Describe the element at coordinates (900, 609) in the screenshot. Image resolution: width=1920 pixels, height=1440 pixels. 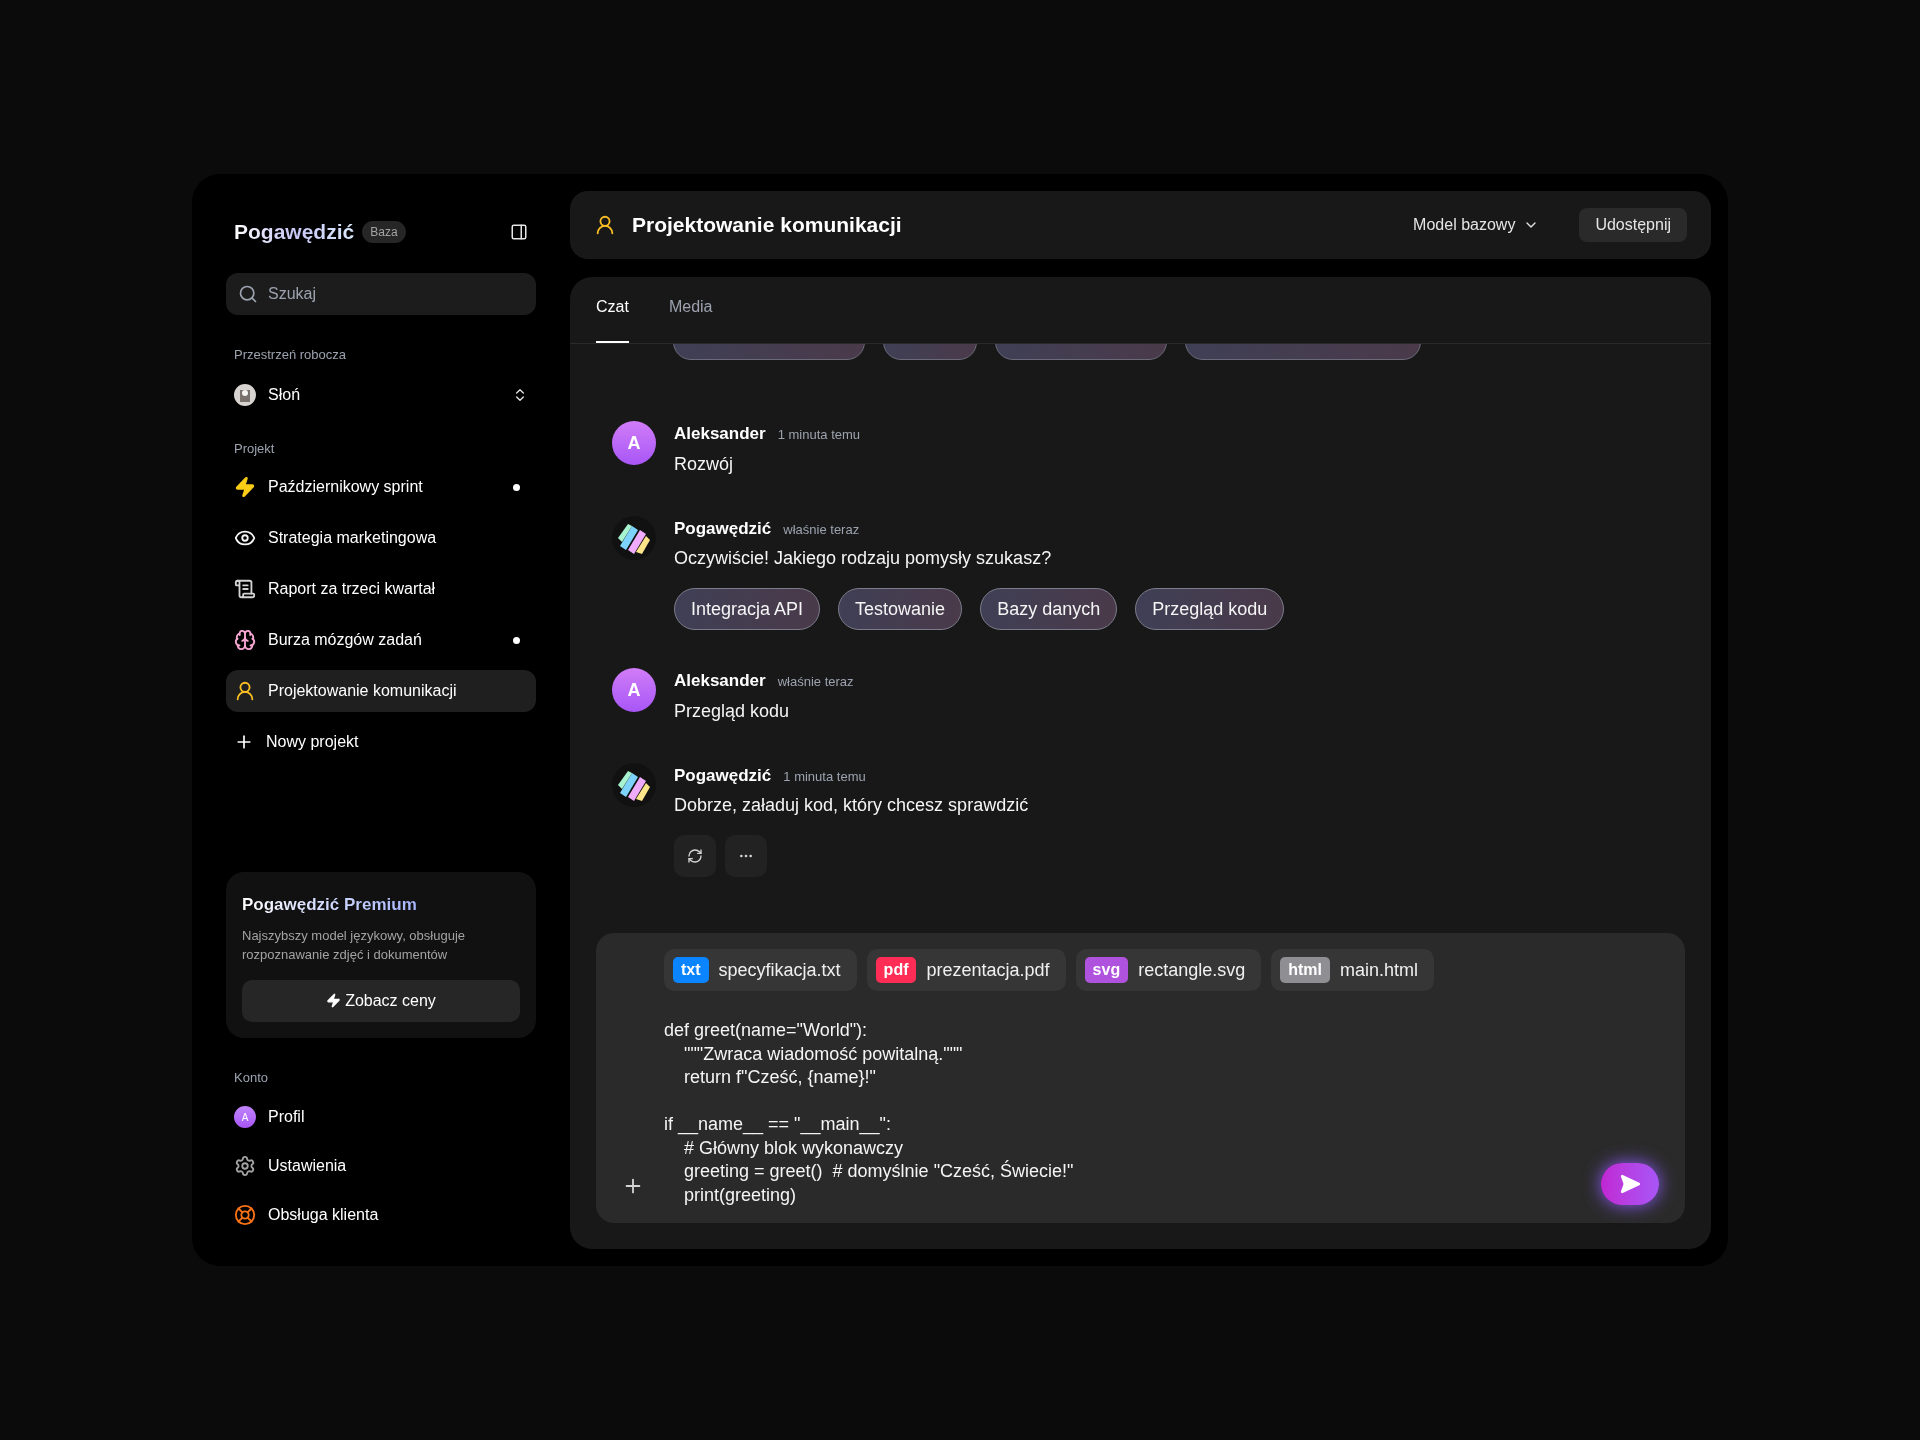
I see `suggestion-chip: Testowanie` at that location.